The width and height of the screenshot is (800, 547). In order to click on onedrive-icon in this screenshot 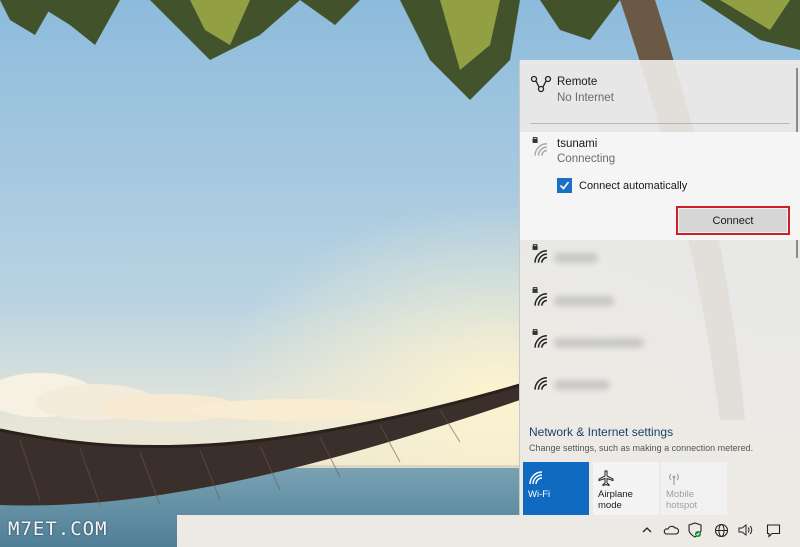, I will do `click(671, 530)`.